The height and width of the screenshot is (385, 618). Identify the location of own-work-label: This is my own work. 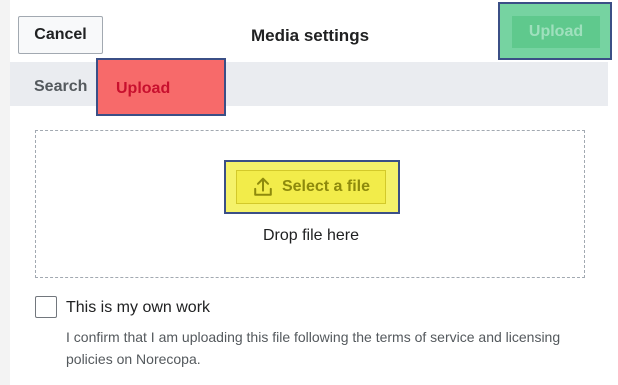
(138, 308).